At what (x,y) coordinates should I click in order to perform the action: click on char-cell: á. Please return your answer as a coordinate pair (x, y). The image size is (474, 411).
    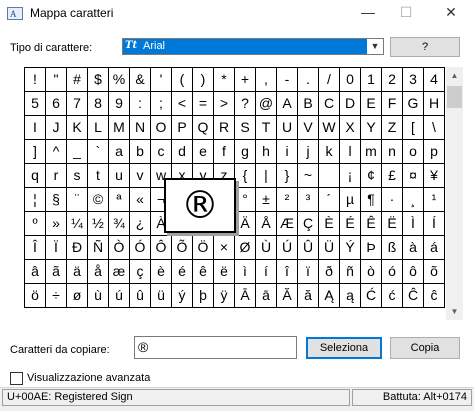
    Looking at the image, I should click on (434, 248).